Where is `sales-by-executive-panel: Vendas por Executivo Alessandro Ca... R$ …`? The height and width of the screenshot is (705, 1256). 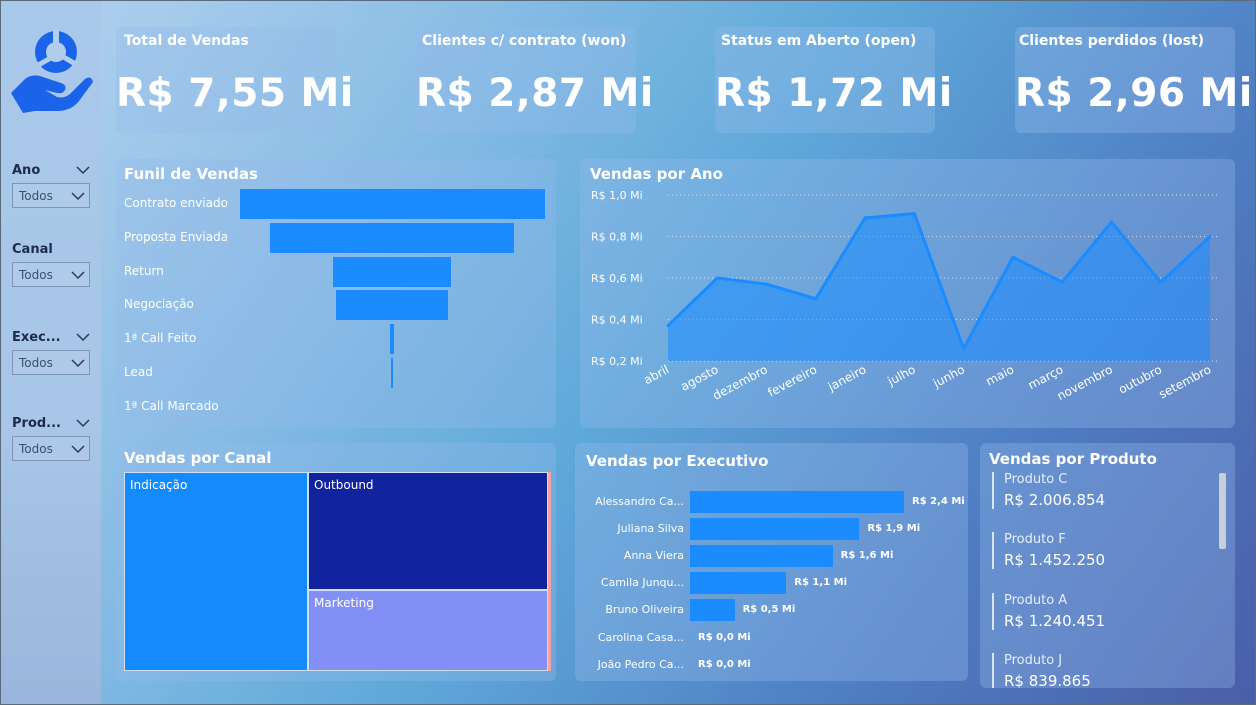 sales-by-executive-panel: Vendas por Executivo Alessandro Ca... R$ … is located at coordinates (771, 562).